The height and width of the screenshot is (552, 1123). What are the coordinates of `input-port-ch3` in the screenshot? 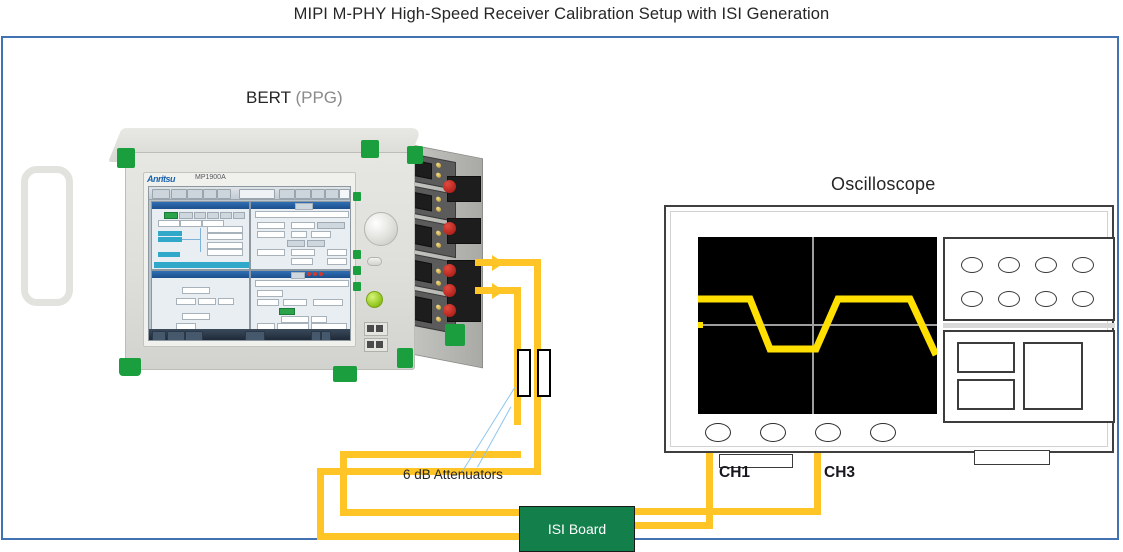 It's located at (828, 432).